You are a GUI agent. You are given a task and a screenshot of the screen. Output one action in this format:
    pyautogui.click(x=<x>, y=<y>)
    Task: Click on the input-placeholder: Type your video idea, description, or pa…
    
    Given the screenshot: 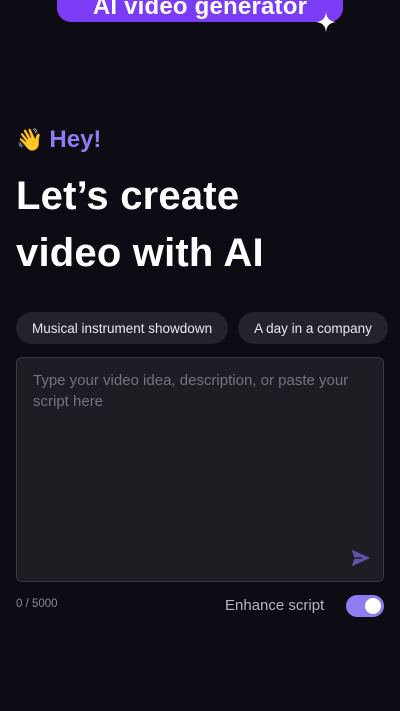 What is the action you would take?
    pyautogui.click(x=191, y=391)
    